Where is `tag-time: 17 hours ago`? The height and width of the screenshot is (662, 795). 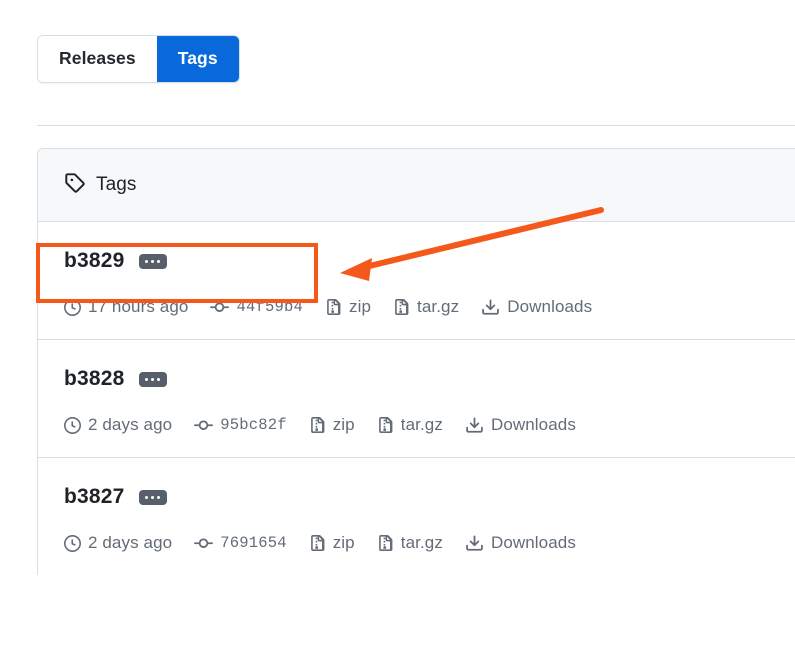
tag-time: 17 hours ago is located at coordinates (126, 307).